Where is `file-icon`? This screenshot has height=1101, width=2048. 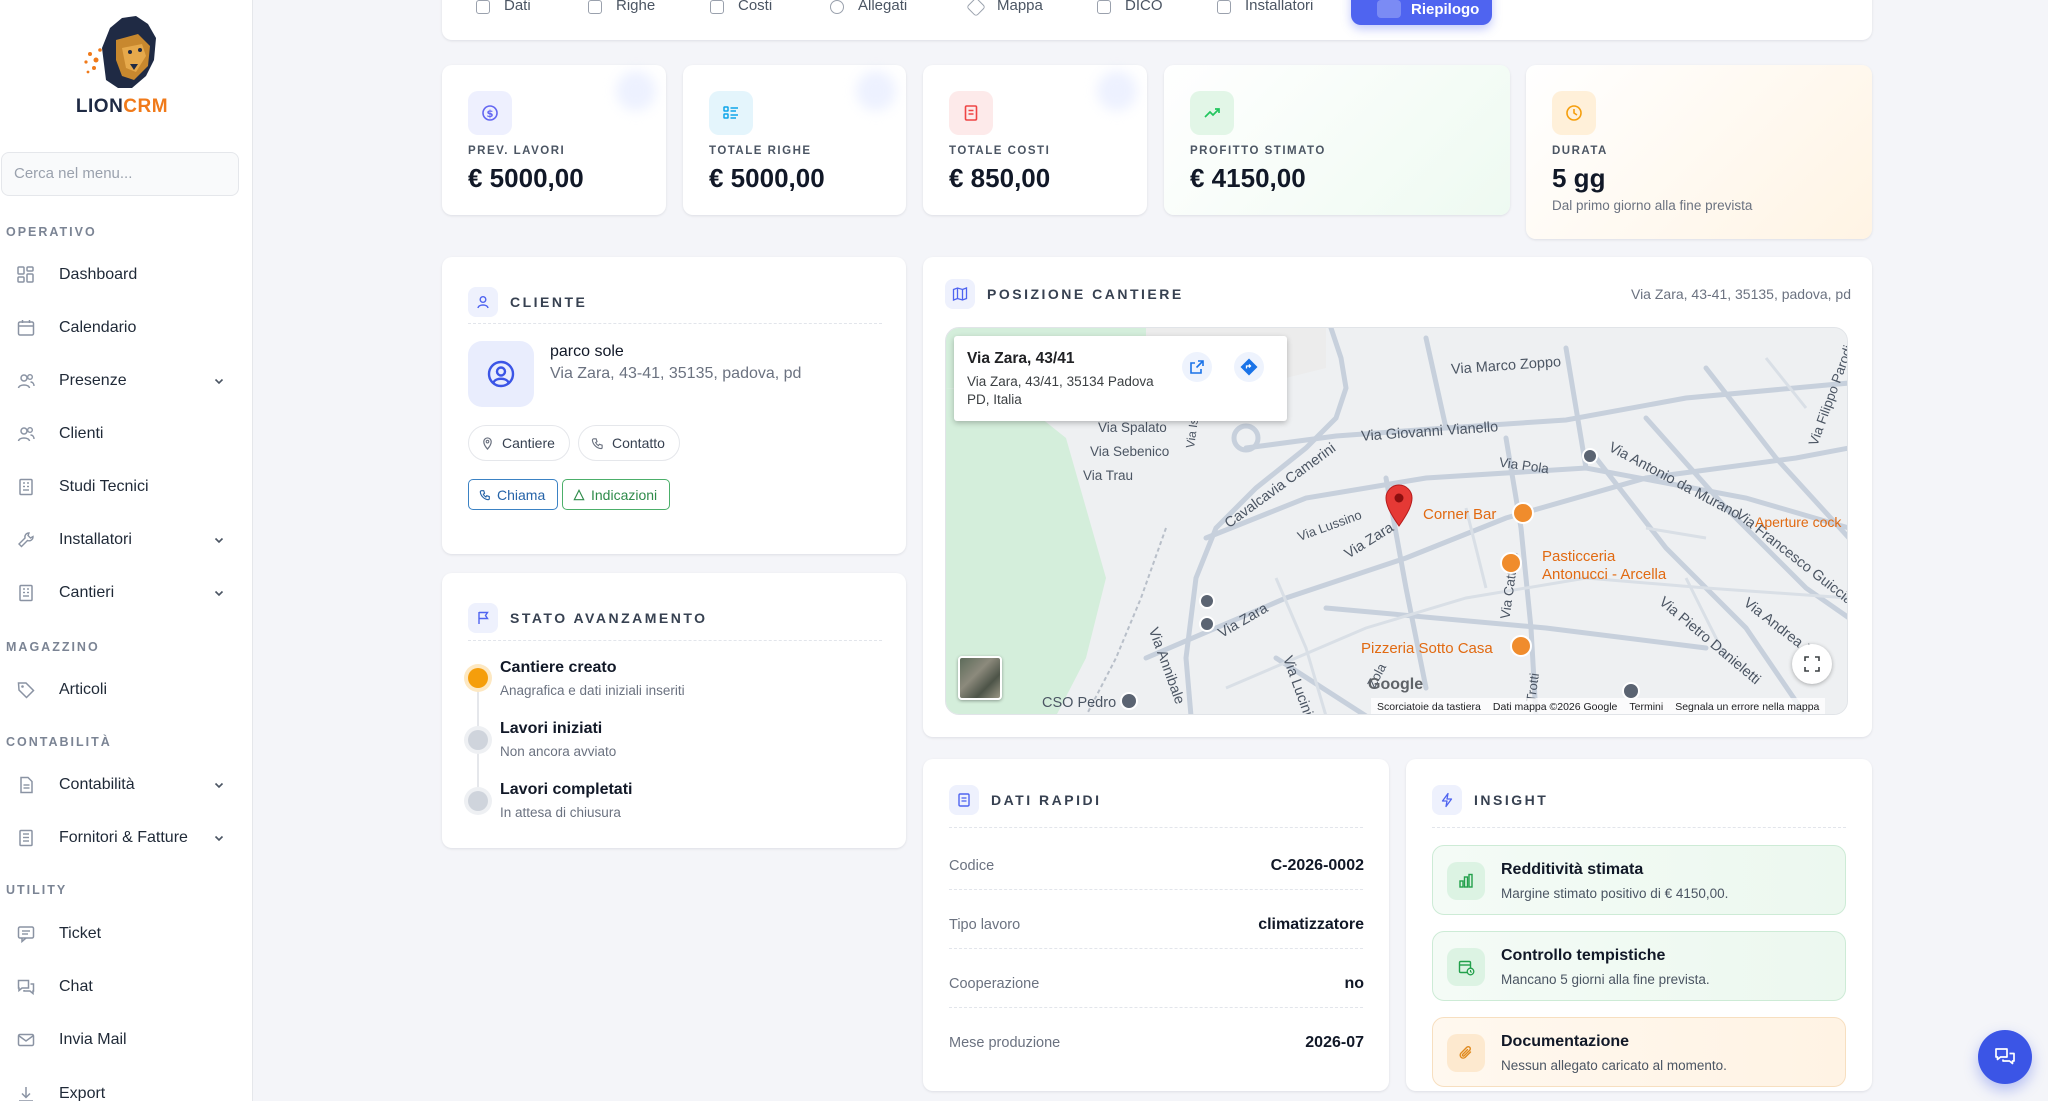
file-icon is located at coordinates (1104, 7).